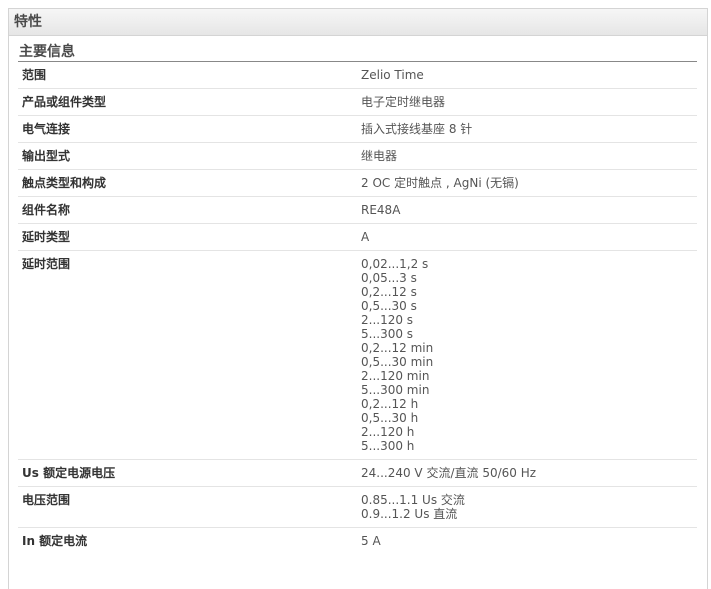 The height and width of the screenshot is (589, 711). I want to click on spec-value-line: 0,2...12 min, so click(397, 348).